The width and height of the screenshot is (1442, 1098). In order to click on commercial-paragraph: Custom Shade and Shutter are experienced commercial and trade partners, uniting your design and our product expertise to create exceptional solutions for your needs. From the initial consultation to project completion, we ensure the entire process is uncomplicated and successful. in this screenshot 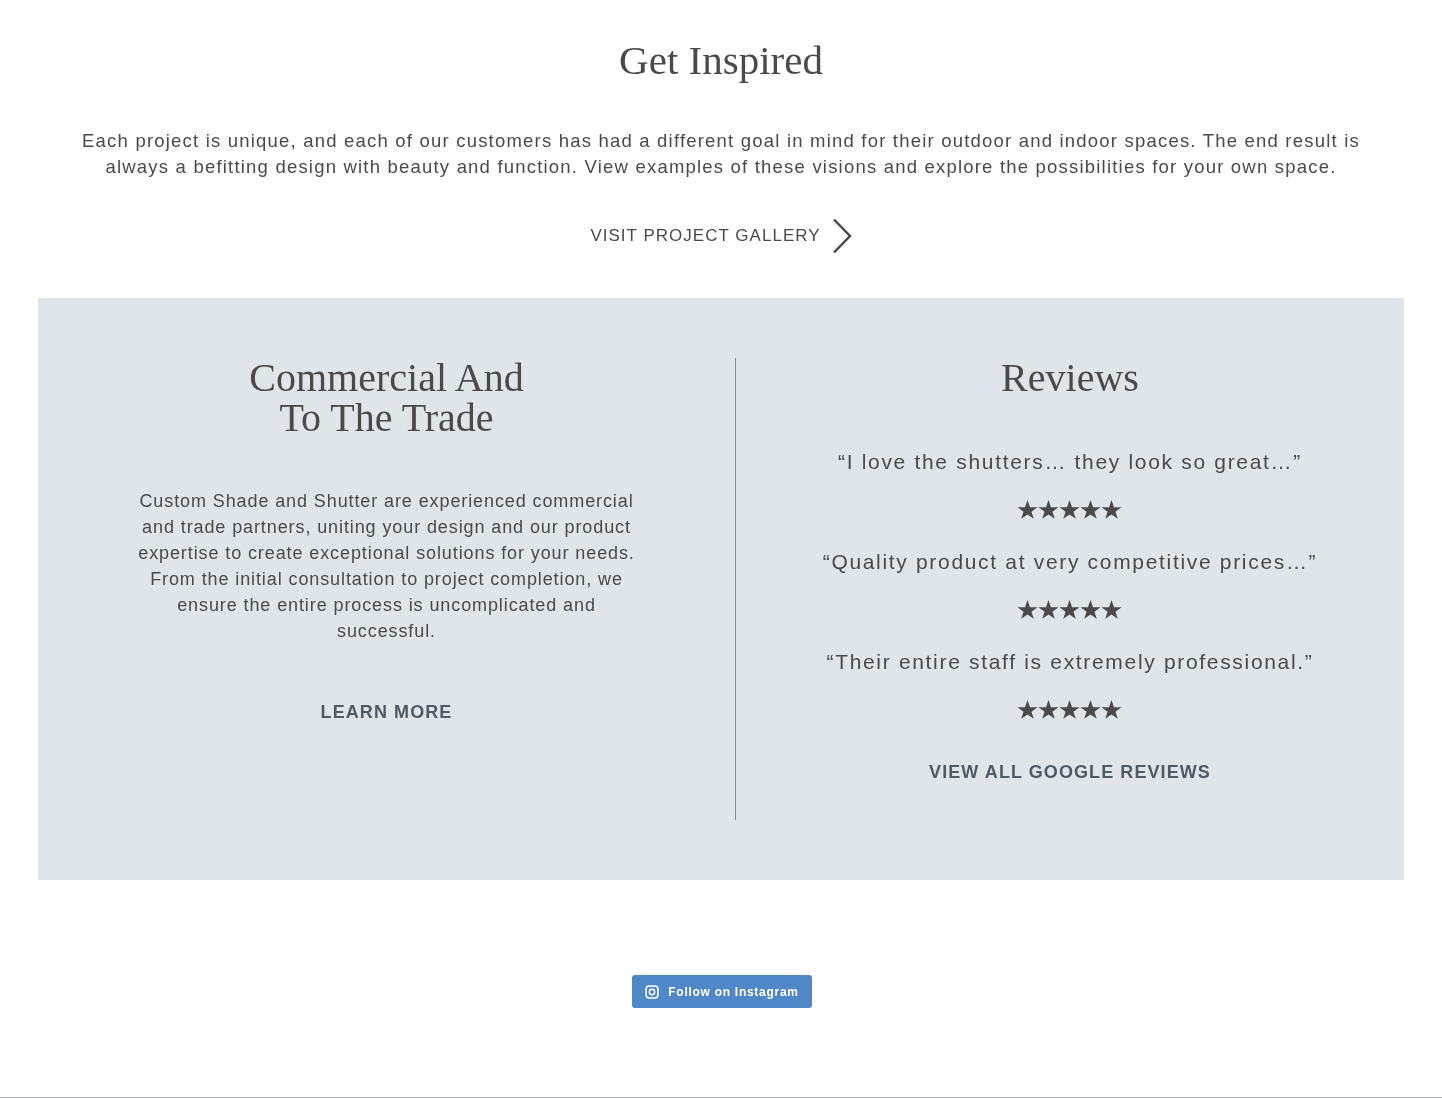, I will do `click(386, 566)`.